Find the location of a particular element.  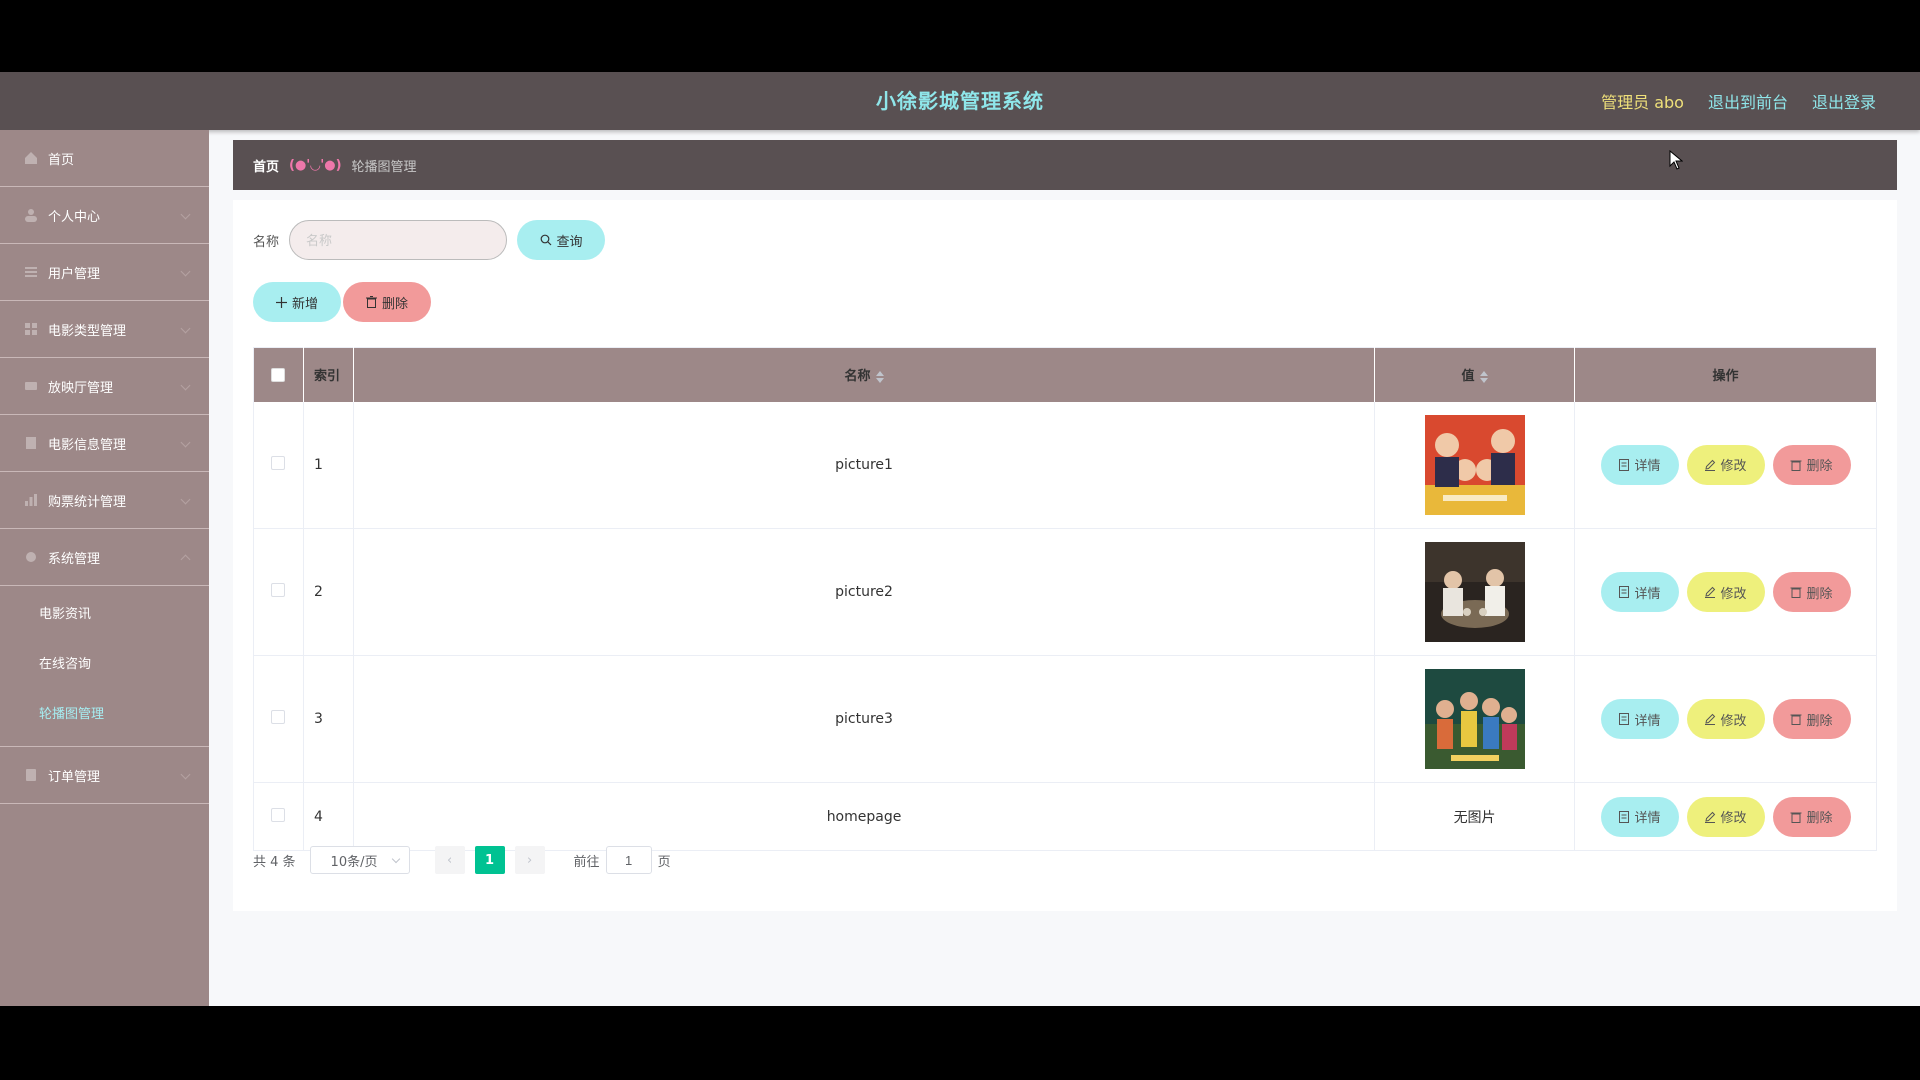

row-index: 2 is located at coordinates (328, 592).